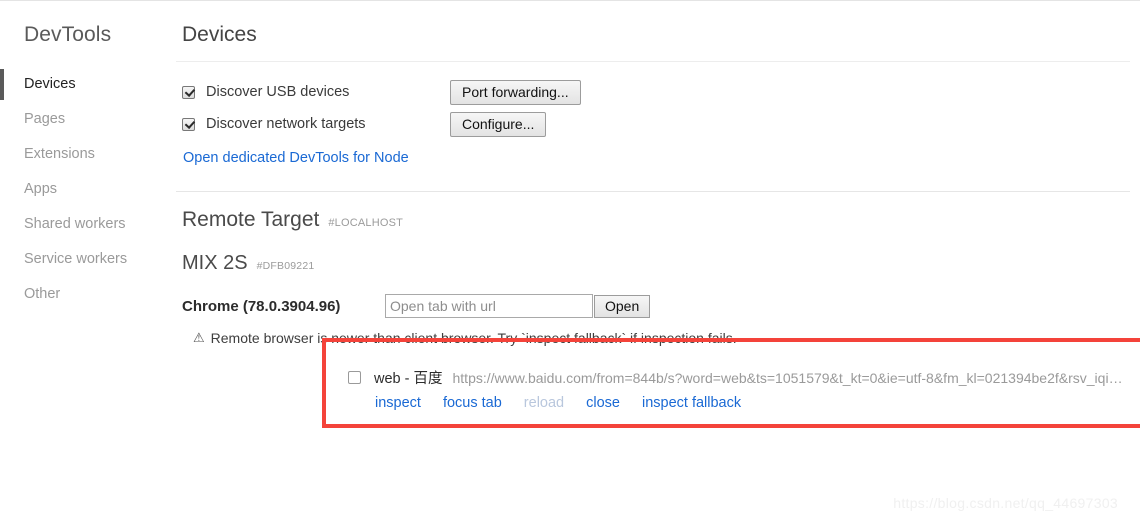  What do you see at coordinates (85, 294) in the screenshot?
I see `sidebar-item-other: Other` at bounding box center [85, 294].